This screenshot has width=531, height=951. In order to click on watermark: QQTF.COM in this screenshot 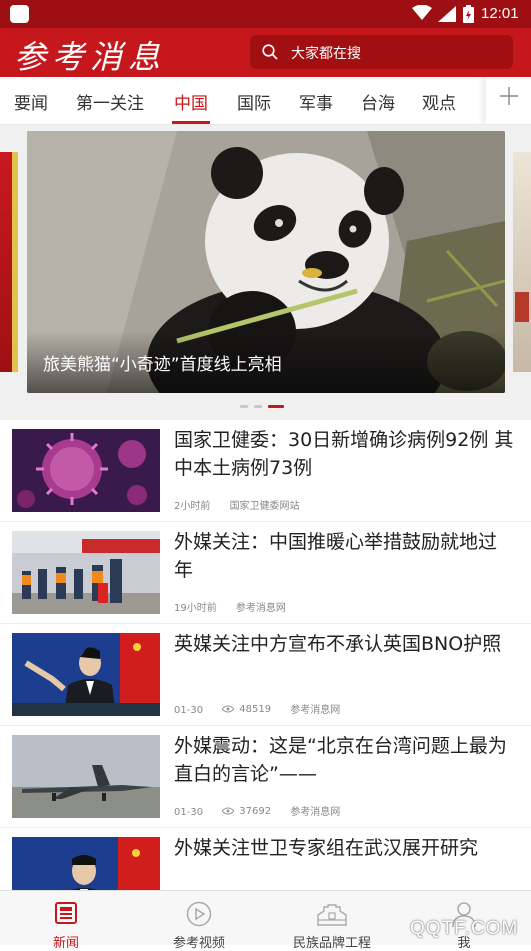, I will do `click(464, 928)`.